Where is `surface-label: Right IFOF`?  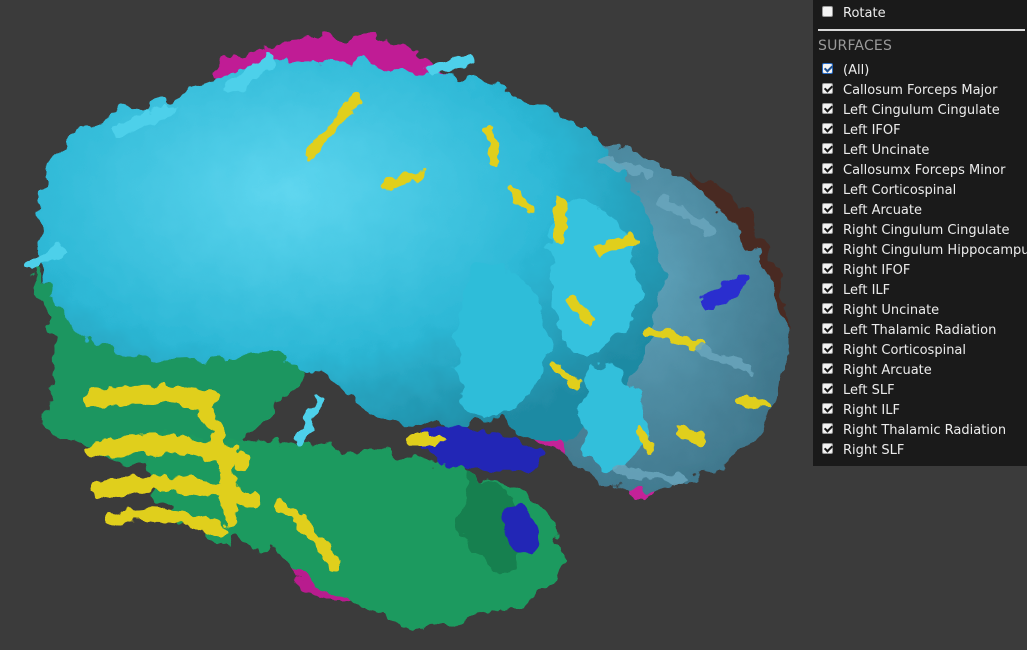
surface-label: Right IFOF is located at coordinates (877, 270).